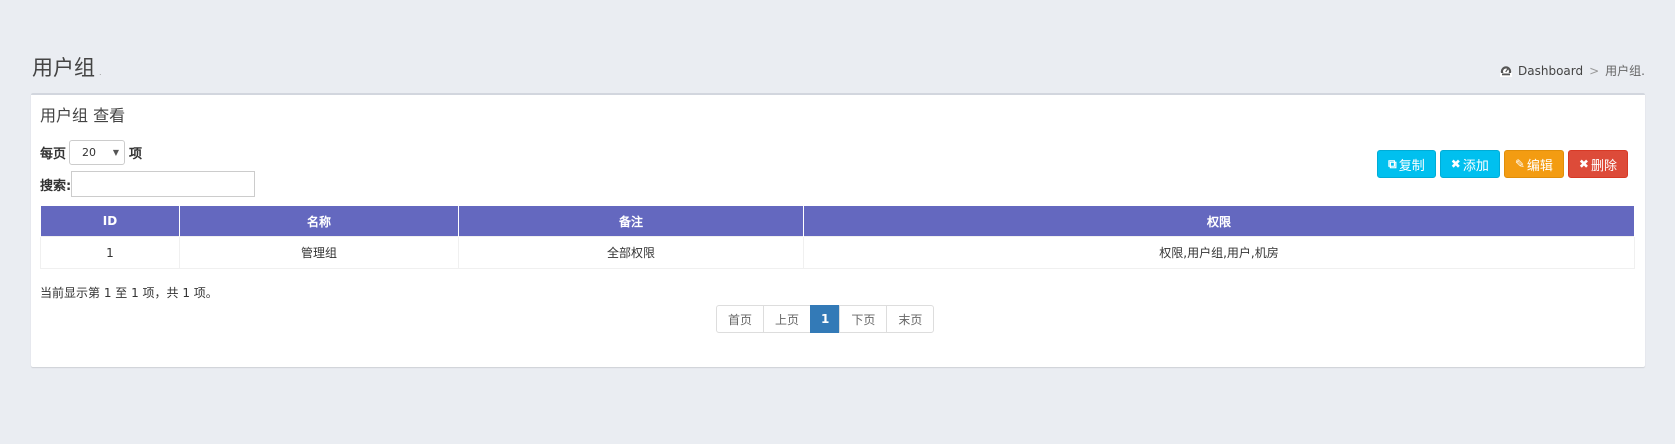  What do you see at coordinates (863, 319) in the screenshot?
I see `next-page-button: 下页` at bounding box center [863, 319].